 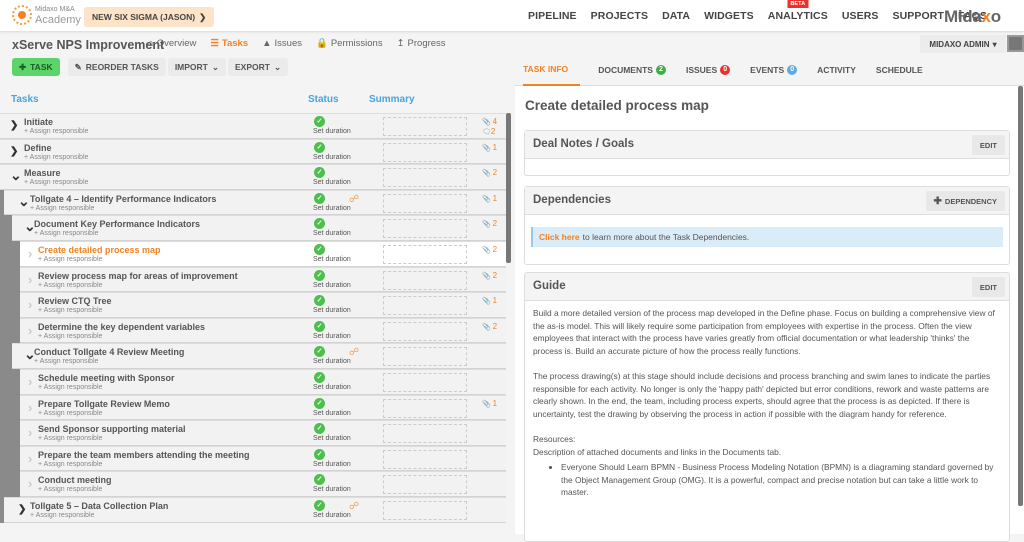 I want to click on tab-issues: ISSUES 0, so click(x=715, y=70).